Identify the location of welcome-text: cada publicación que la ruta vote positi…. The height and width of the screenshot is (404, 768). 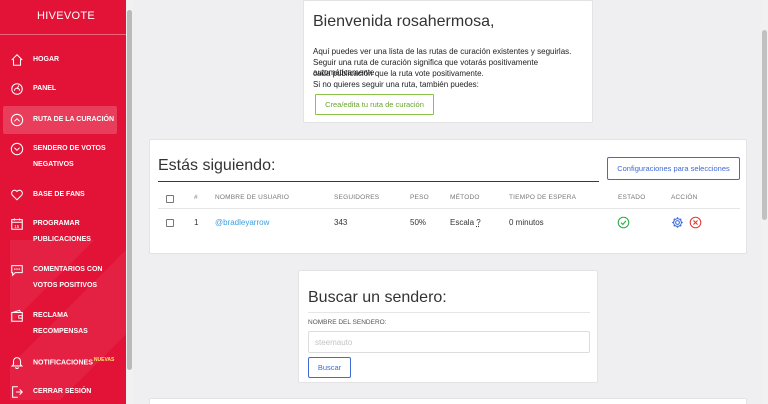
(398, 73).